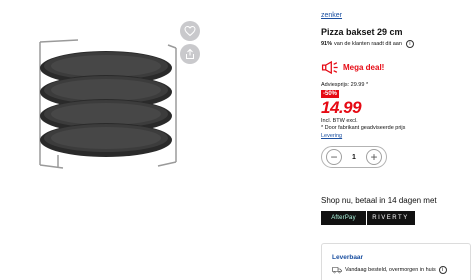  What do you see at coordinates (339, 121) in the screenshot?
I see `vat-note: Incl. BTW excl.` at bounding box center [339, 121].